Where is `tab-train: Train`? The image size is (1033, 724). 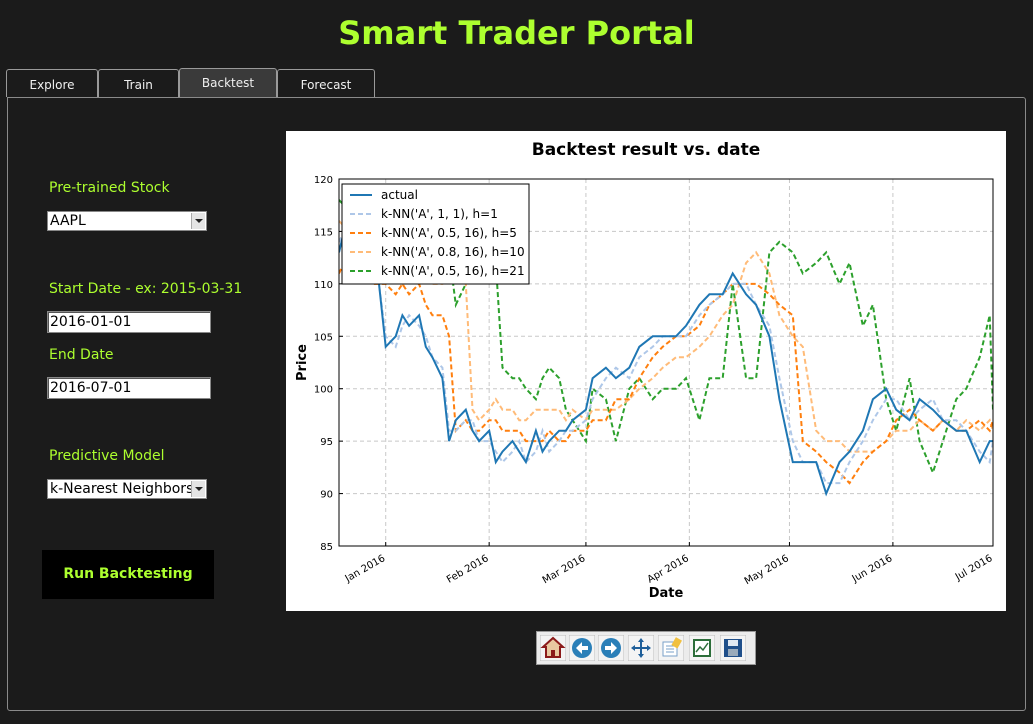
tab-train: Train is located at coordinates (138, 83).